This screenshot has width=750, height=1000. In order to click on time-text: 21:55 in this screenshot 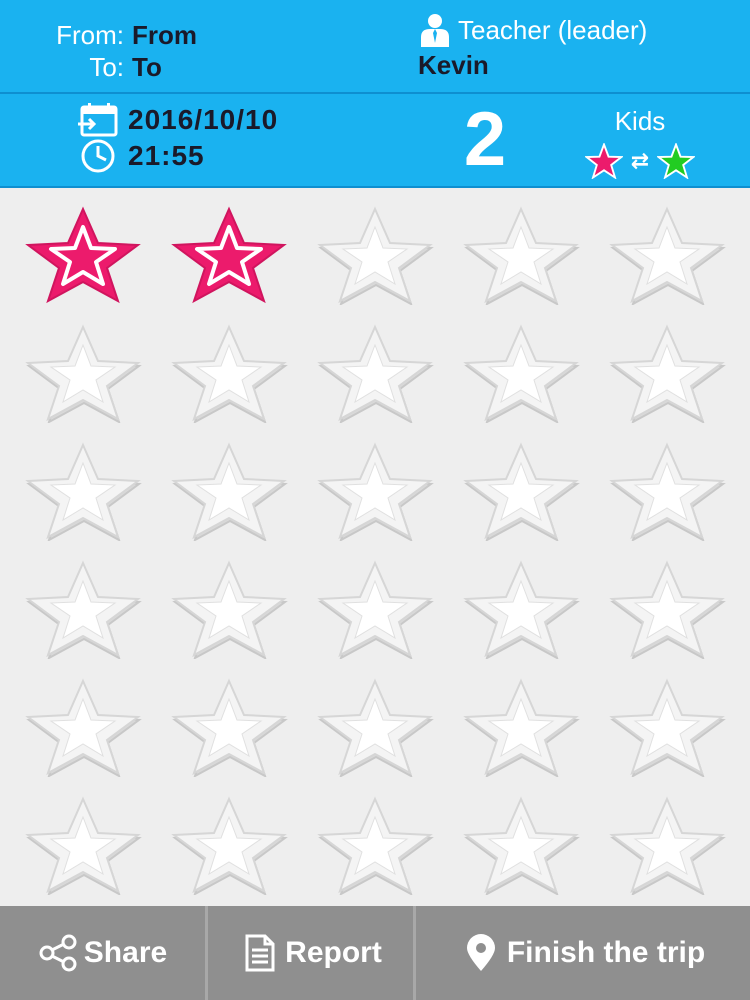, I will do `click(166, 155)`.